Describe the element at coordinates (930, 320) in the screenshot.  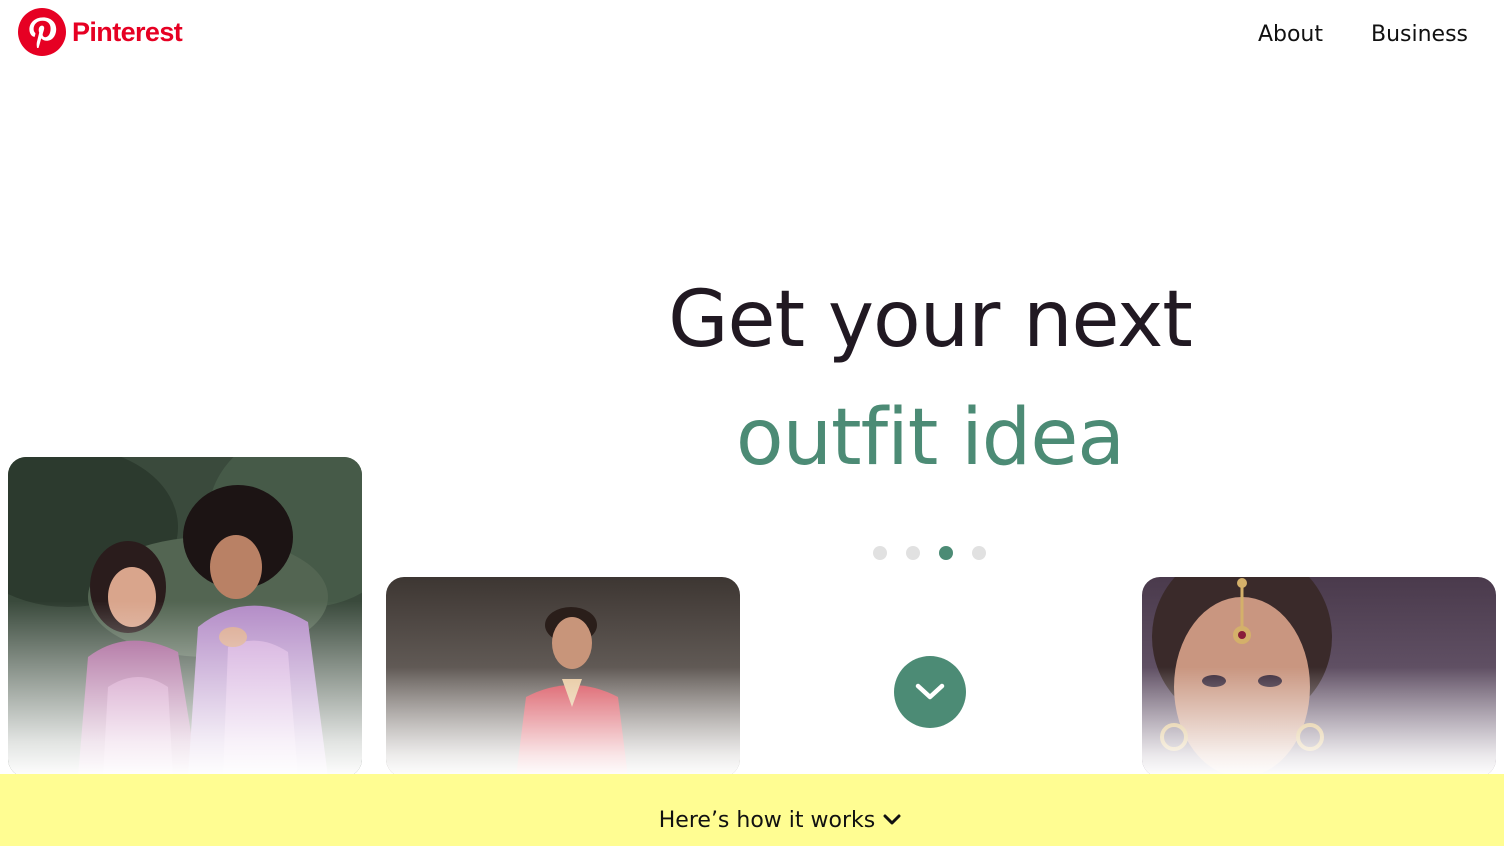
I see `hero-headline: Get your next` at that location.